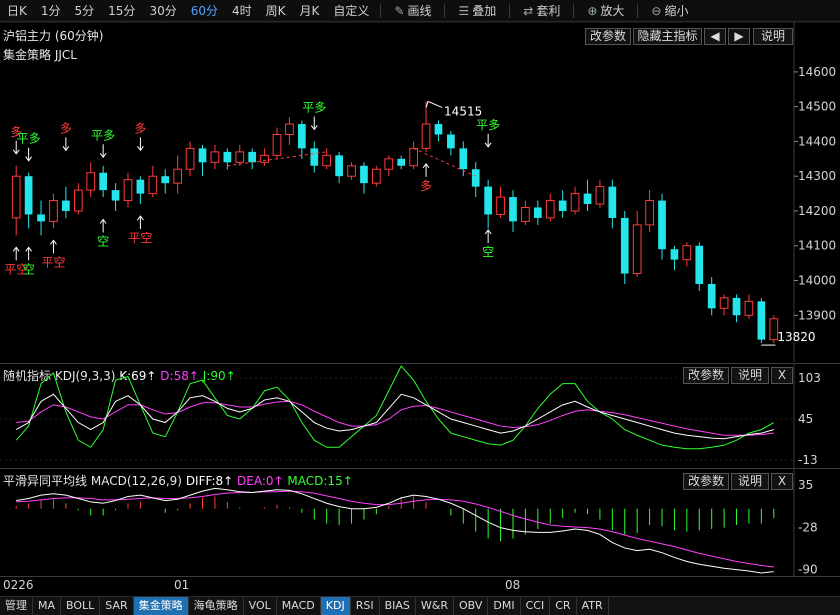 Image resolution: width=840 pixels, height=615 pixels. I want to click on kdj-line-D, so click(395, 418).